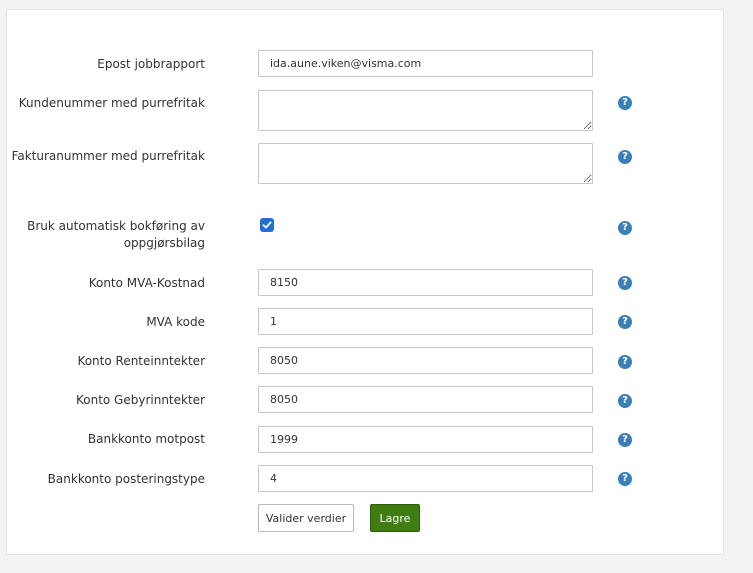 This screenshot has height=573, width=753. Describe the element at coordinates (425, 478) in the screenshot. I see `bank-posting-type-input` at that location.